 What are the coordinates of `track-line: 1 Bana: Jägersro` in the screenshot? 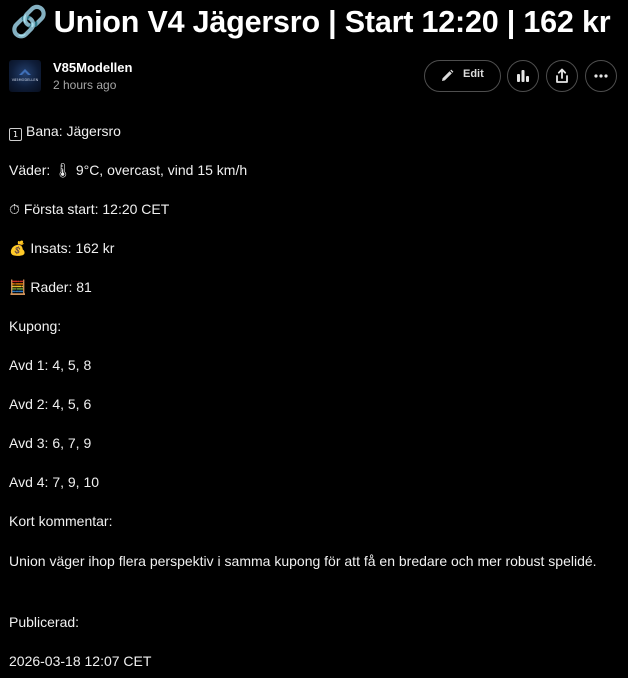 It's located at (65, 131).